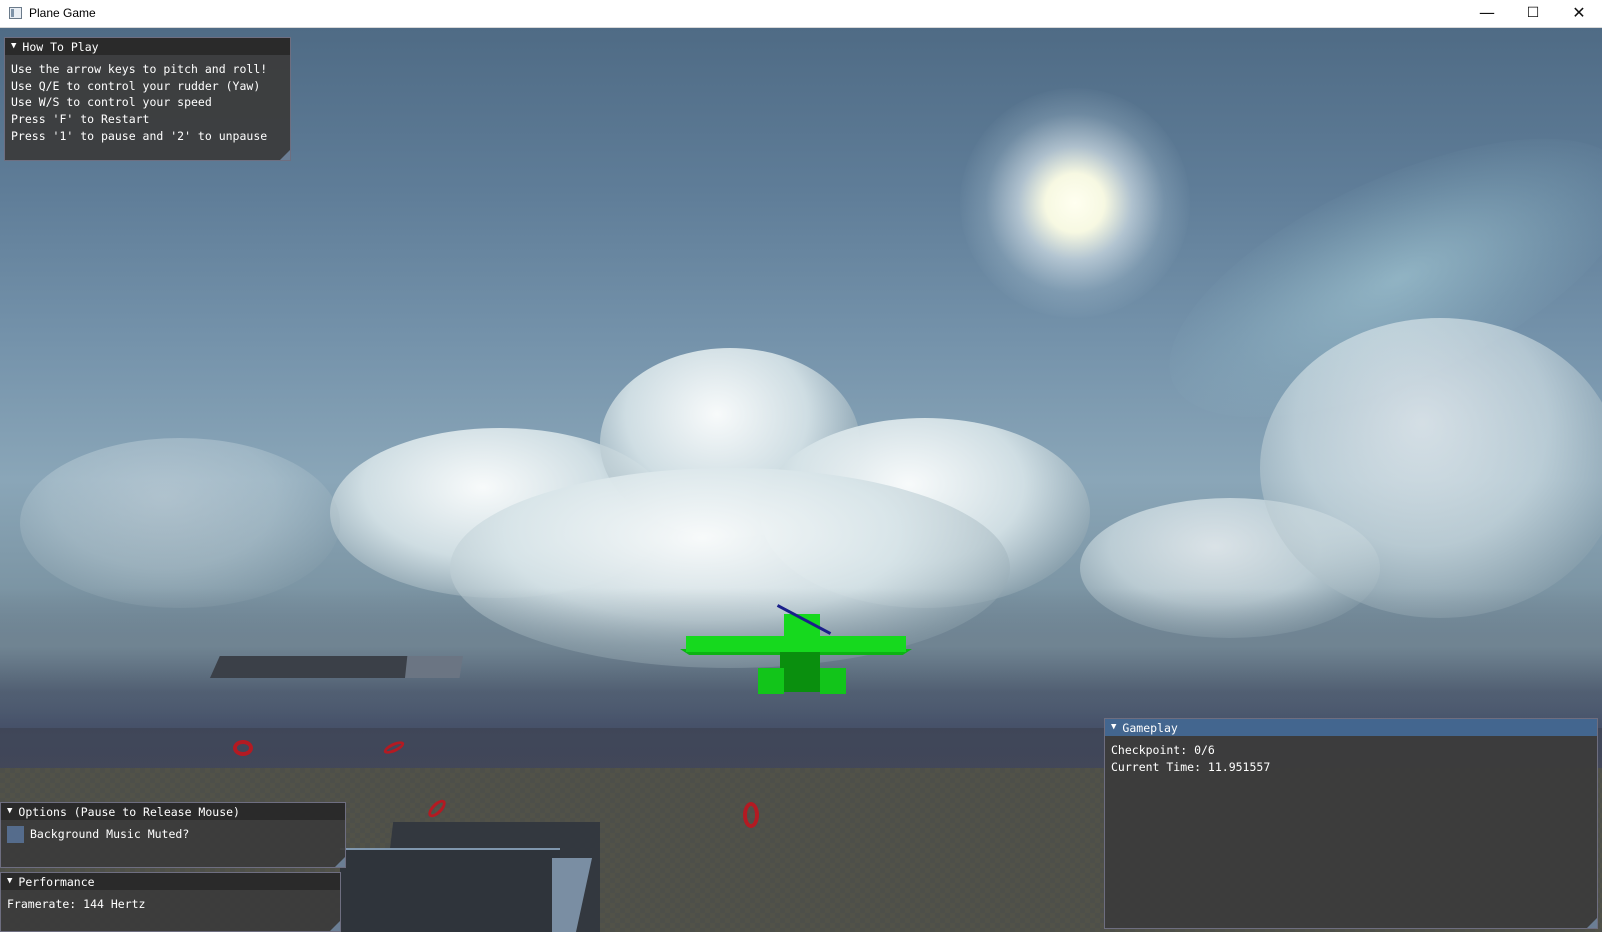 This screenshot has width=1602, height=932. What do you see at coordinates (15, 834) in the screenshot?
I see `music-muted-checkbox` at bounding box center [15, 834].